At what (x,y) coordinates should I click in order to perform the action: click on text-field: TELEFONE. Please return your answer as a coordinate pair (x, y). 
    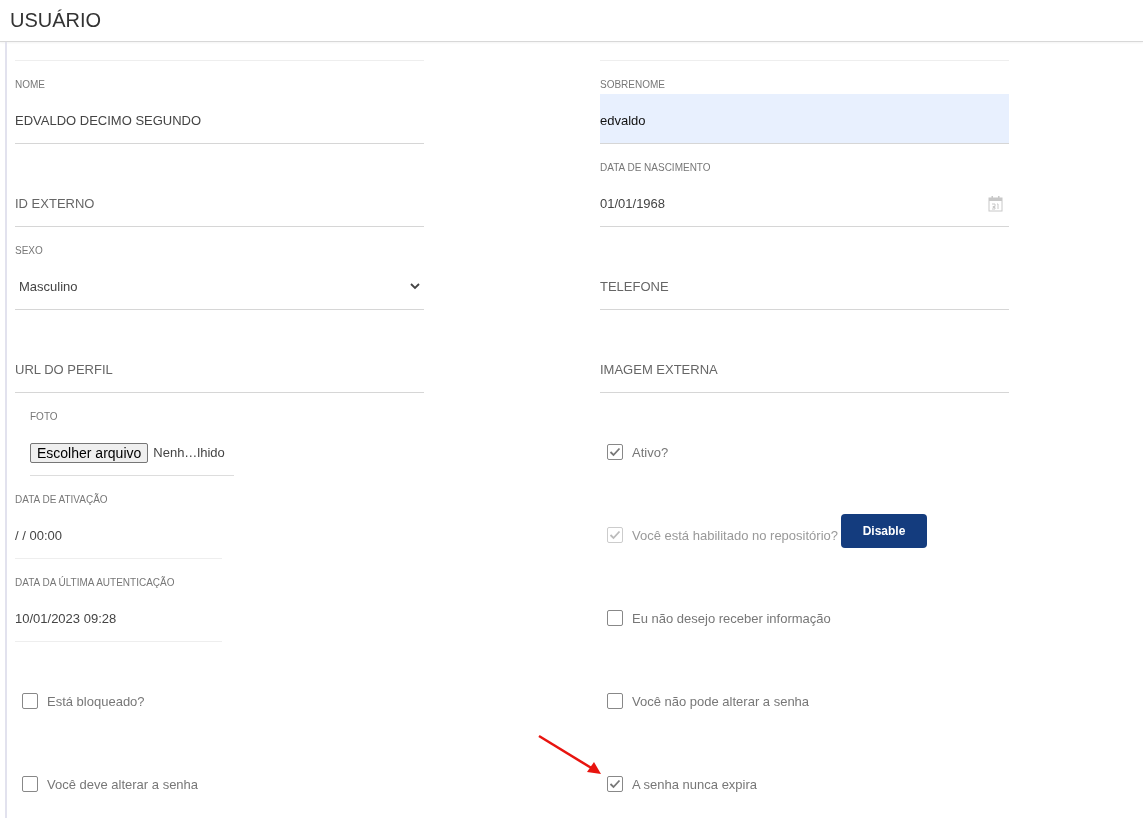
    Looking at the image, I should click on (804, 285).